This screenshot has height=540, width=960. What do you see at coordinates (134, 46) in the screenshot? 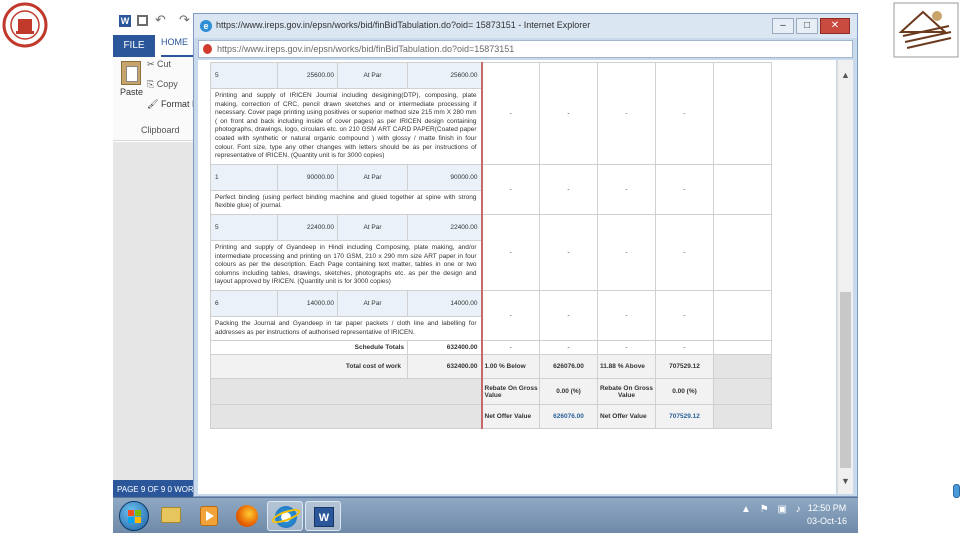
I see `tab-file: FILE` at bounding box center [134, 46].